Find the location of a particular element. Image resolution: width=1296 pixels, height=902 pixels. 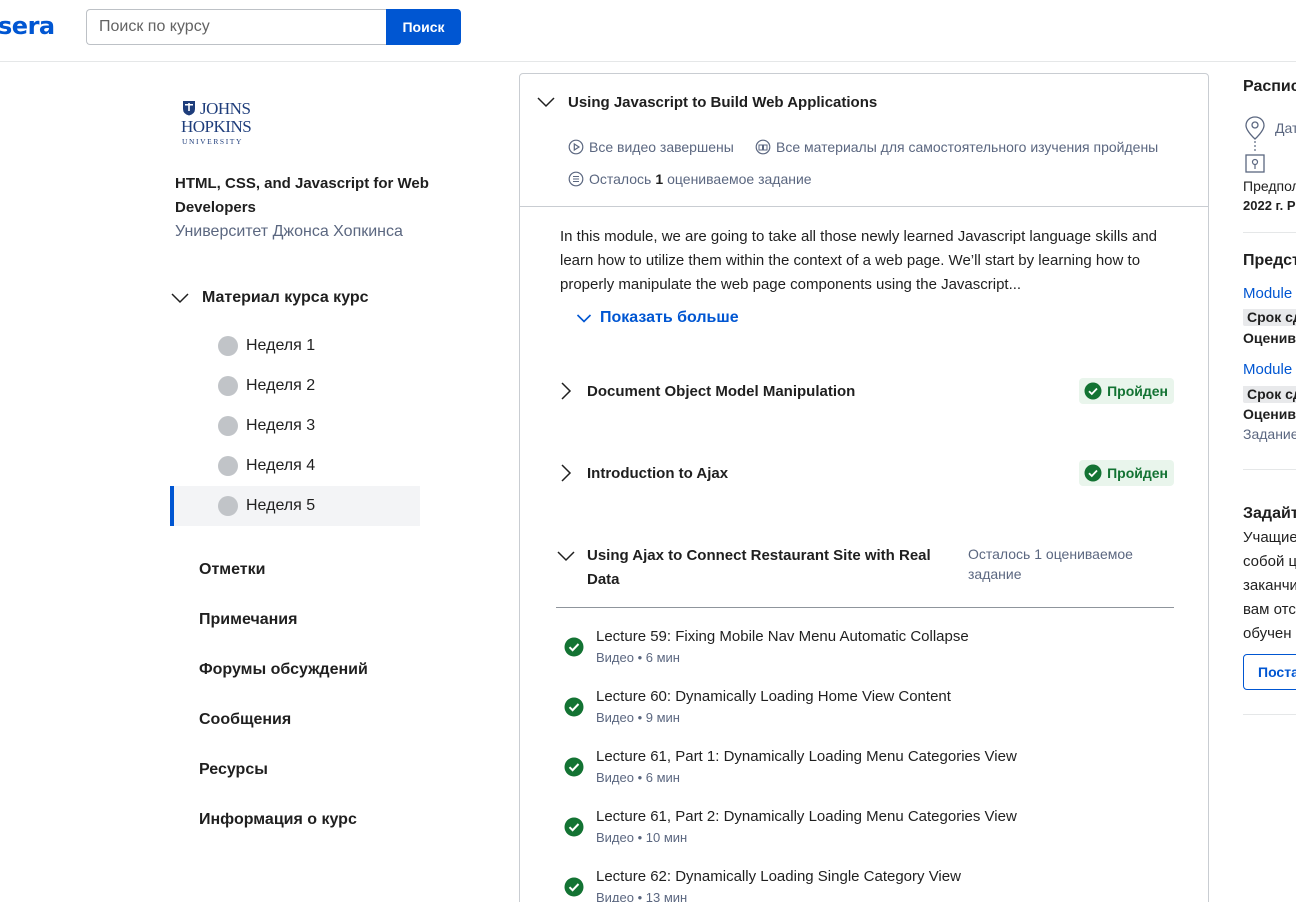

sidebar-item-week-1: Неделя 1 is located at coordinates (295, 346).